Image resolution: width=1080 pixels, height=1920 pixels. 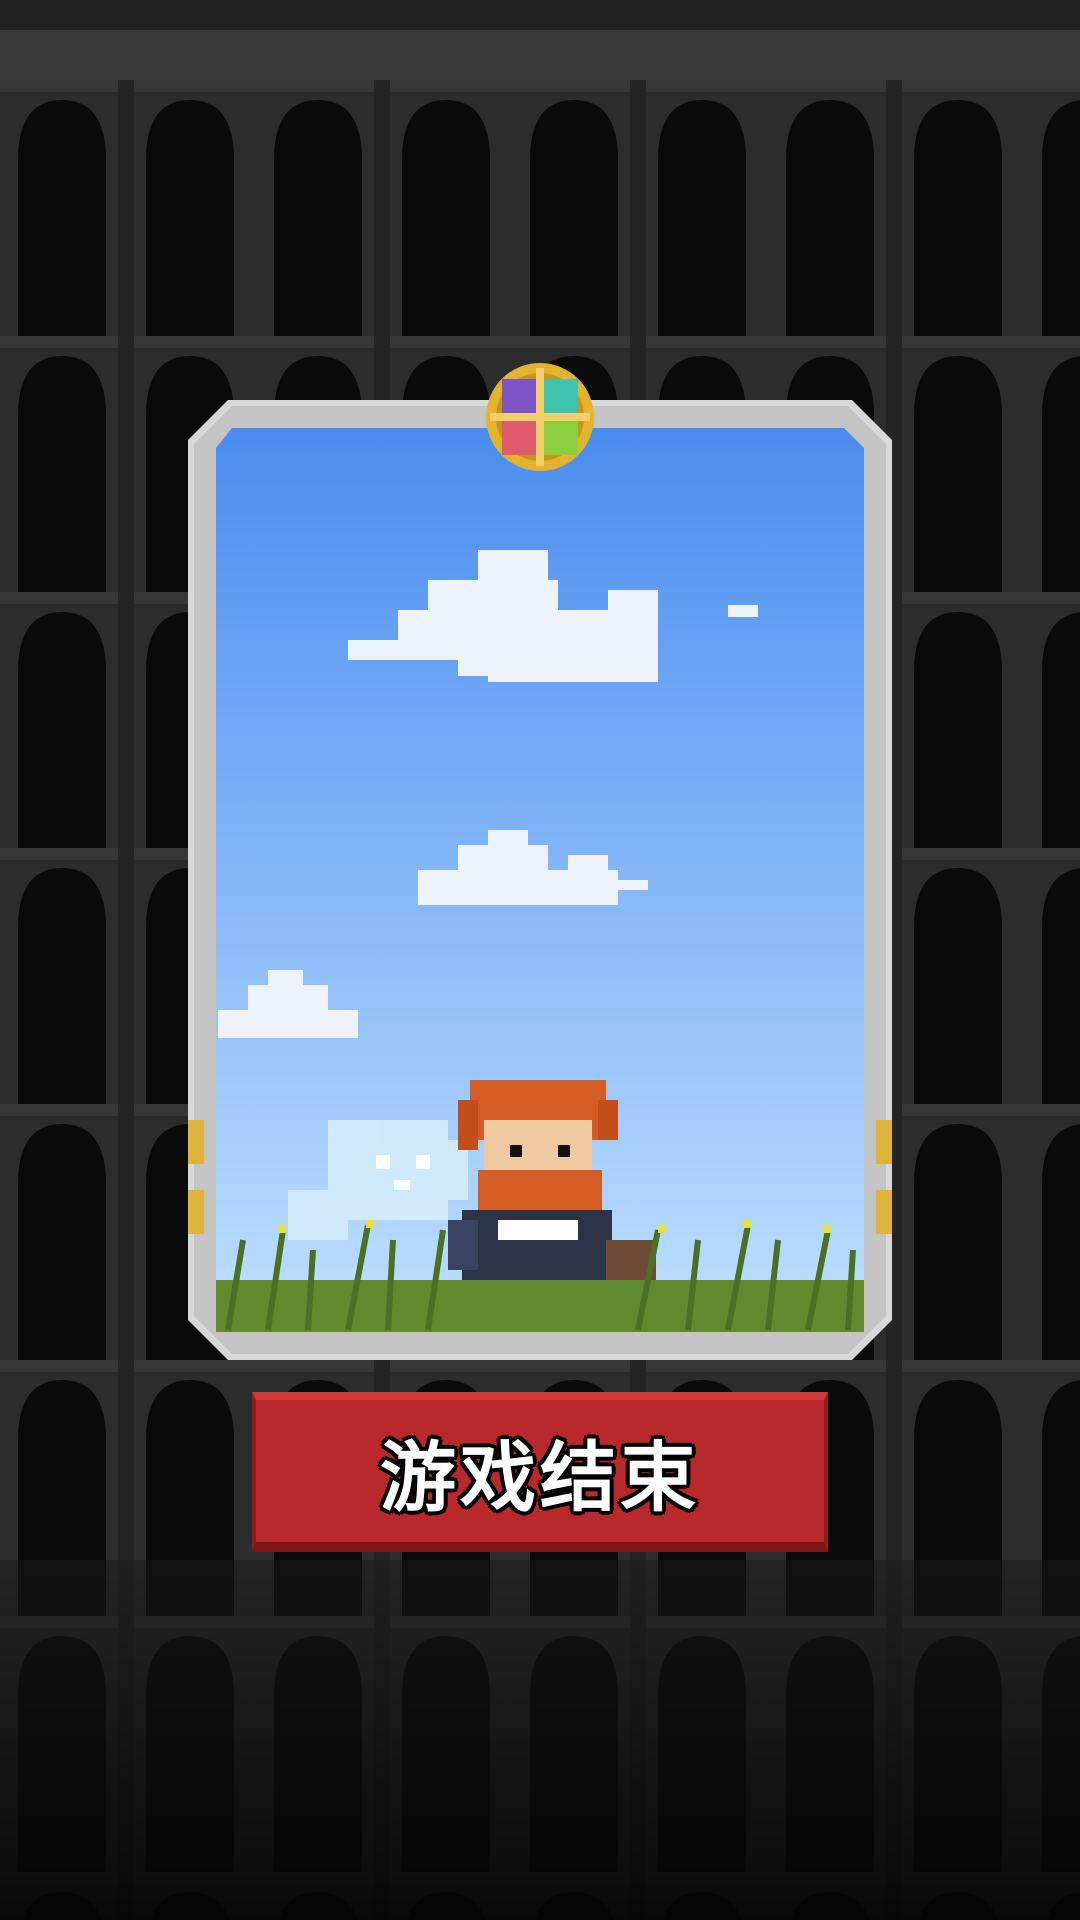 I want to click on four-gem-emblem-icon, so click(x=540, y=417).